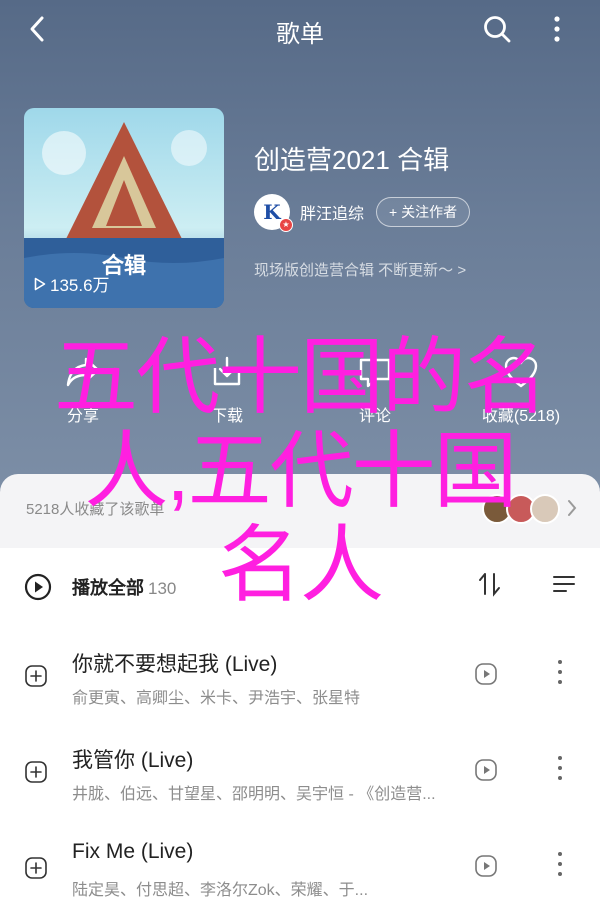 This screenshot has height=910, width=600. I want to click on multi-select-button, so click(564, 584).